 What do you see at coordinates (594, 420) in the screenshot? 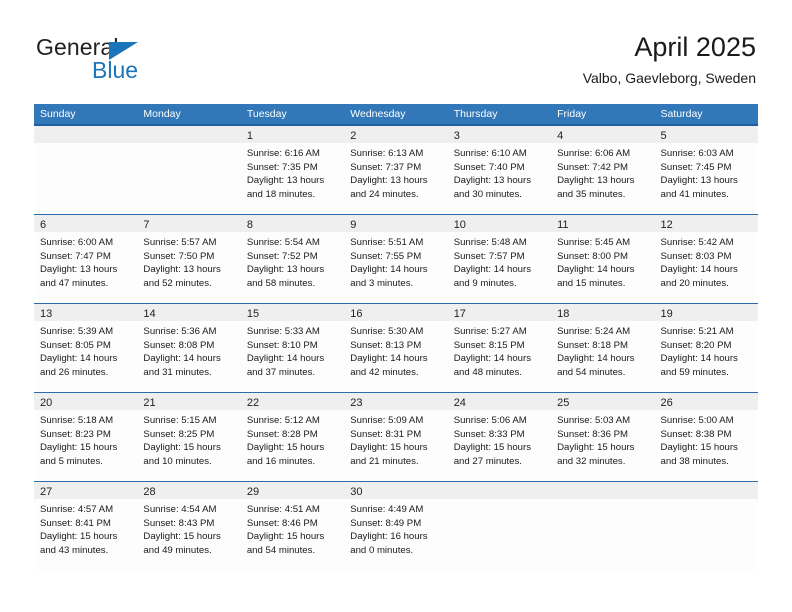
I see `sunrise-text: Sunrise: 5:03 AM` at bounding box center [594, 420].